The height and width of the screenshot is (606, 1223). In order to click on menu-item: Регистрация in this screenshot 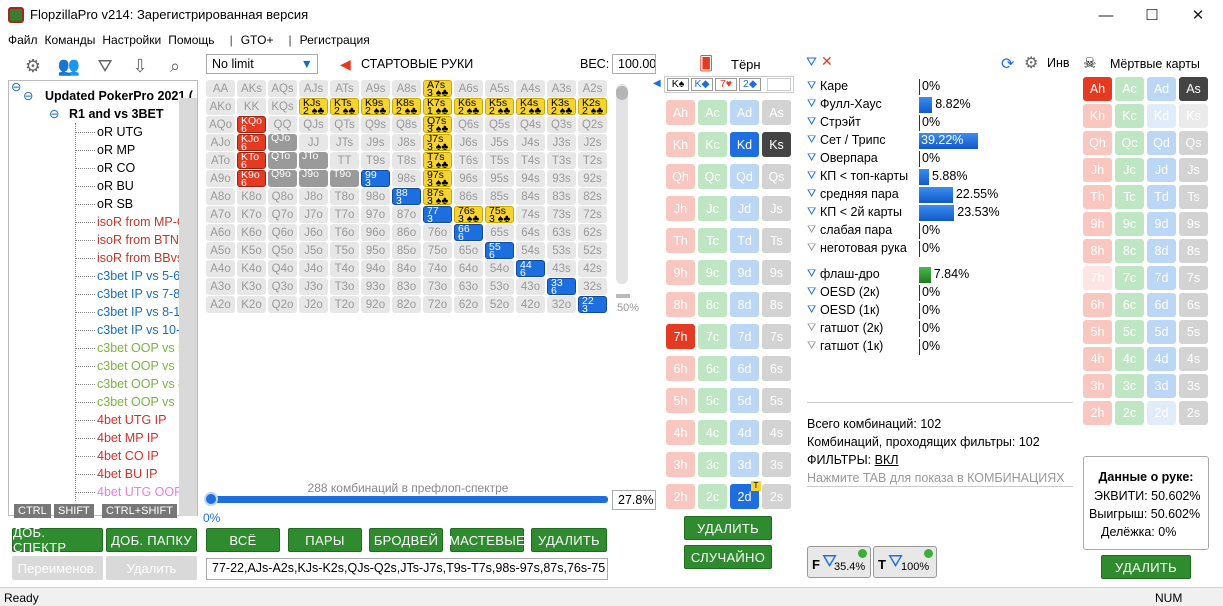, I will do `click(338, 40)`.